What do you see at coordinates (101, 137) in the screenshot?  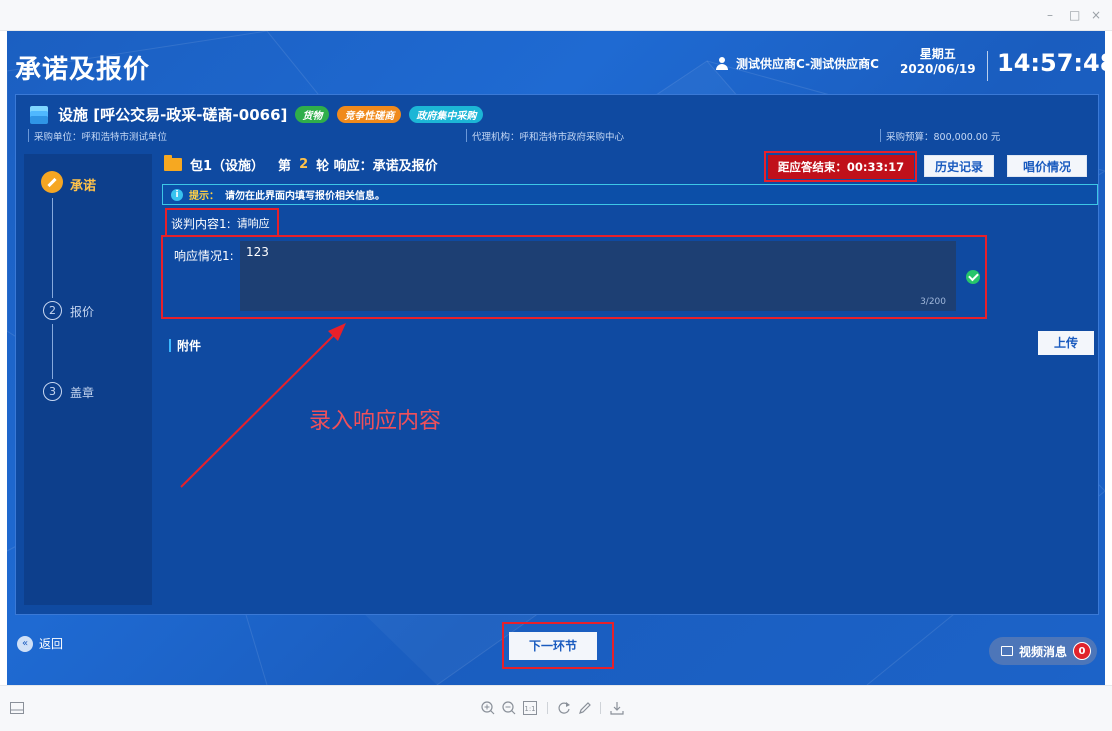 I see `buyer-unit: 采购单位：呼和浩特市测试单位` at bounding box center [101, 137].